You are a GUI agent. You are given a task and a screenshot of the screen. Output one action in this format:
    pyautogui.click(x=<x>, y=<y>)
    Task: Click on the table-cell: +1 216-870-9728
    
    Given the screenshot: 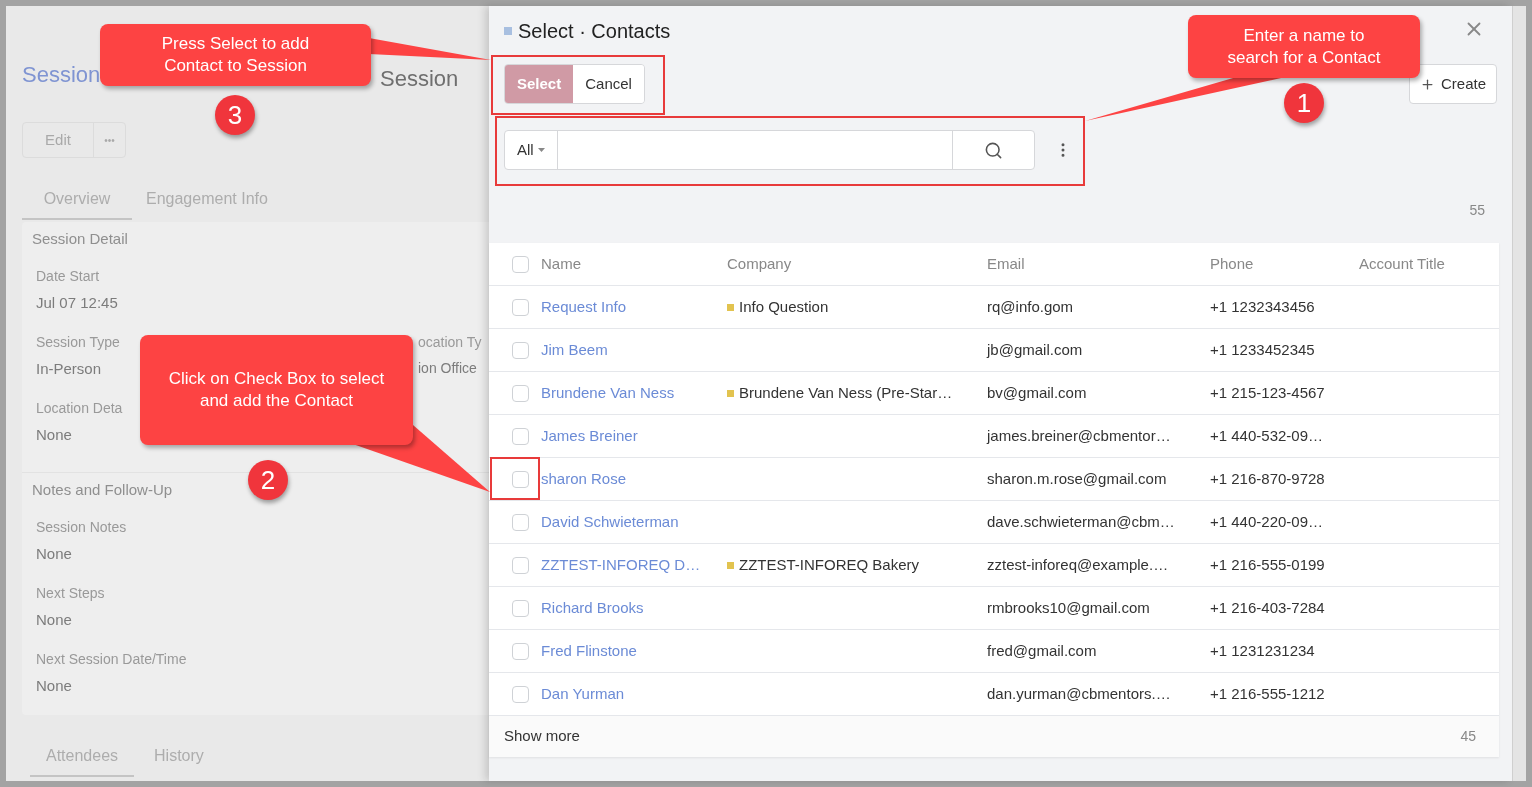 What is the action you would take?
    pyautogui.click(x=1267, y=478)
    